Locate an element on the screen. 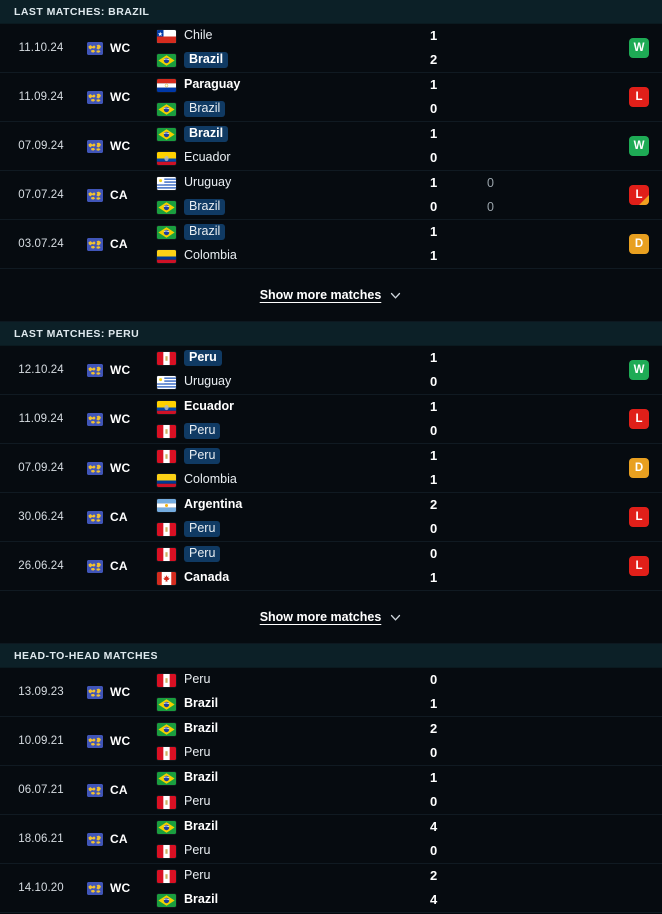 The height and width of the screenshot is (914, 662). away-team-line: Ecuador is located at coordinates (409, 158).